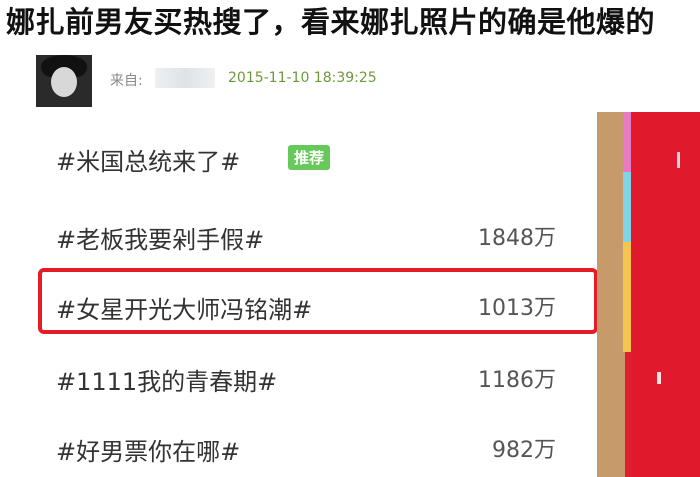  What do you see at coordinates (627, 142) in the screenshot?
I see `strip-pink` at bounding box center [627, 142].